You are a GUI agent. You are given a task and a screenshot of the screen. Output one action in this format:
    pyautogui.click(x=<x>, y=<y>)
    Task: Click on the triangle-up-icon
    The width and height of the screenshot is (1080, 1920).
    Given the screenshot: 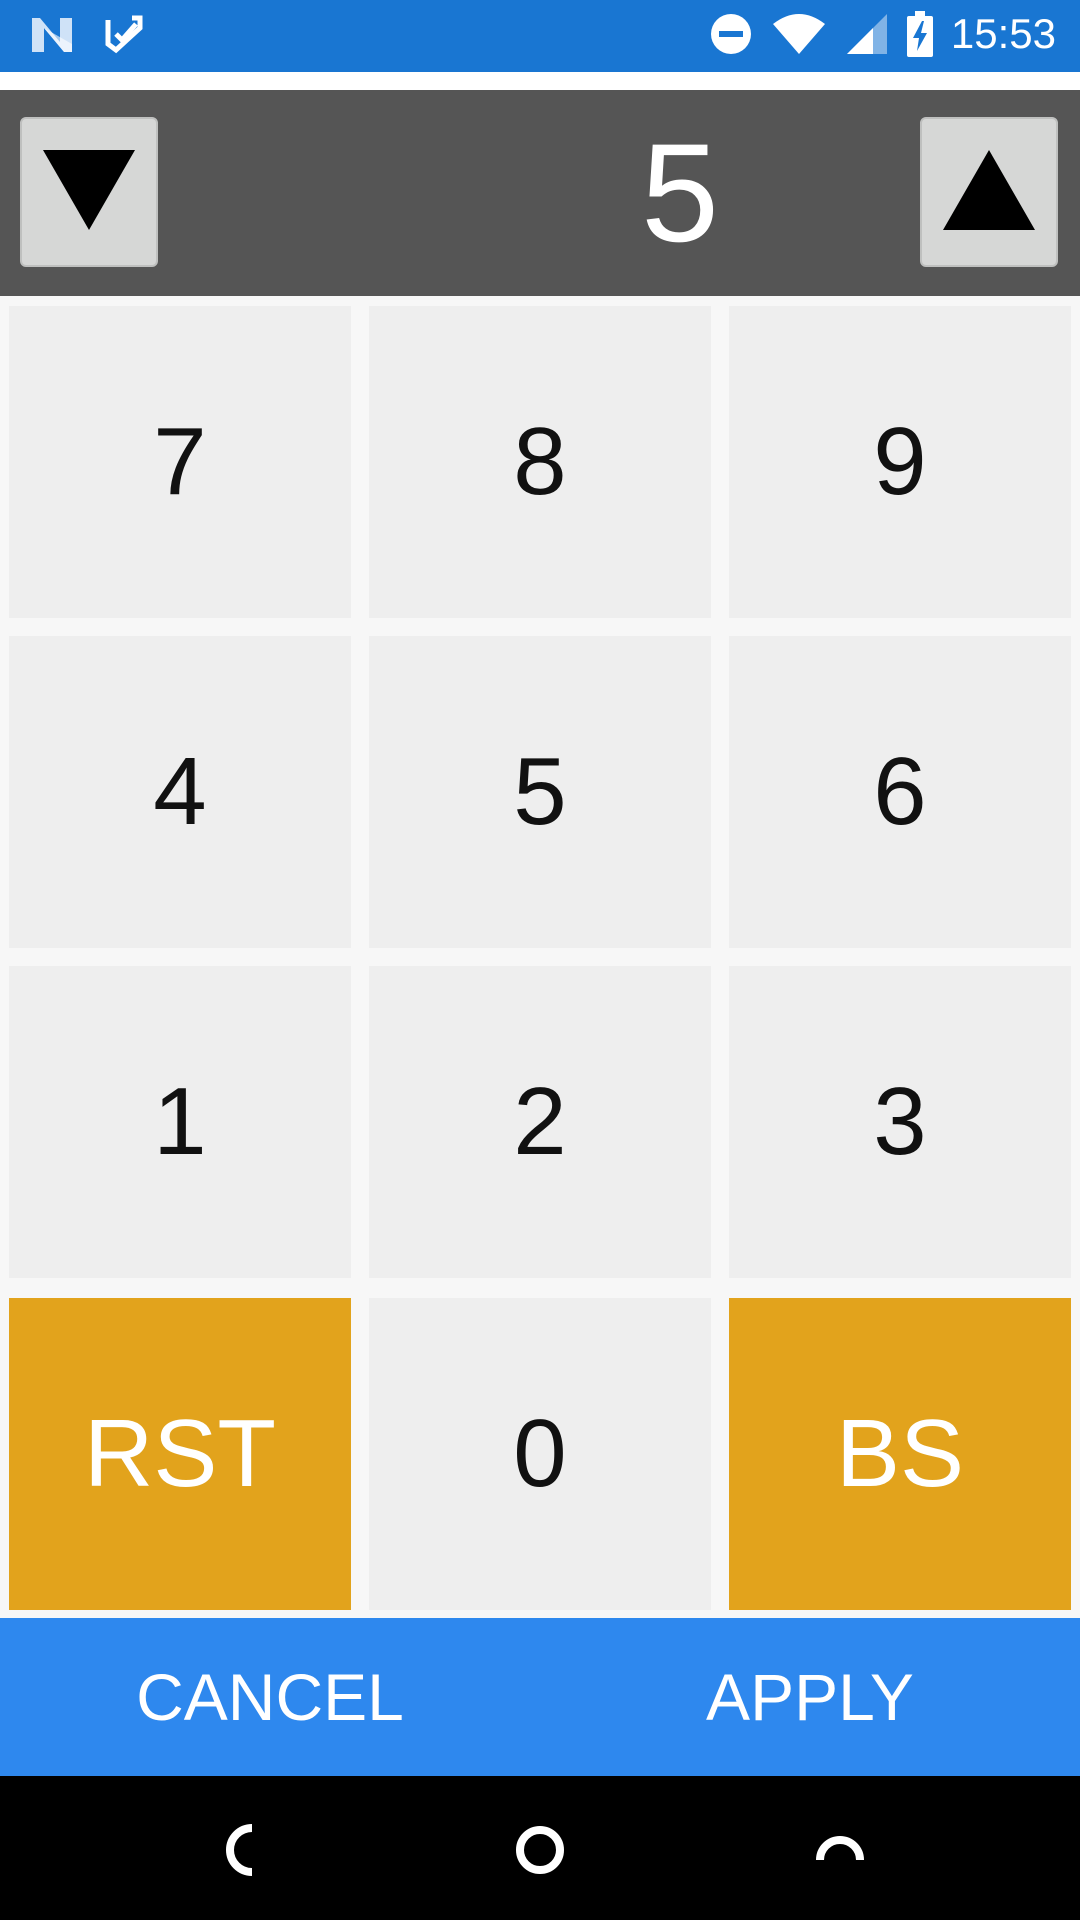 What is the action you would take?
    pyautogui.click(x=989, y=192)
    